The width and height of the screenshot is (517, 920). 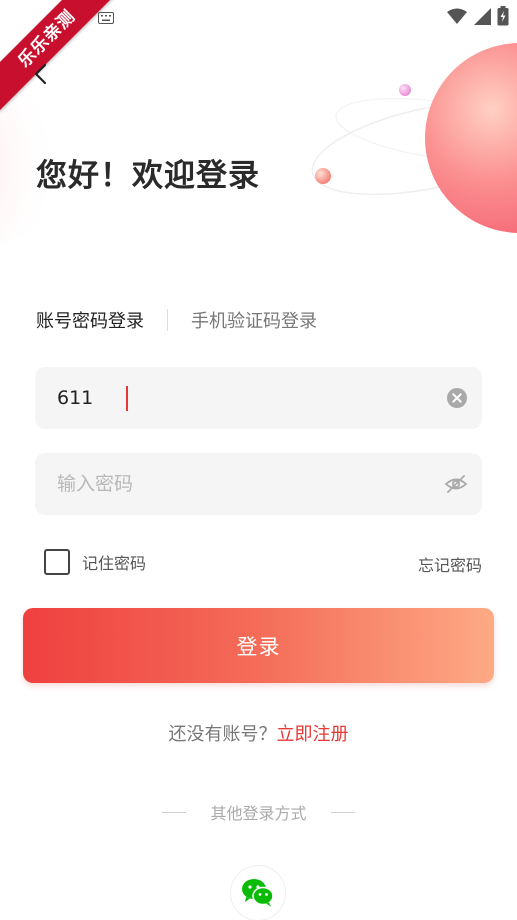 I want to click on login-button: 登录, so click(x=258, y=645).